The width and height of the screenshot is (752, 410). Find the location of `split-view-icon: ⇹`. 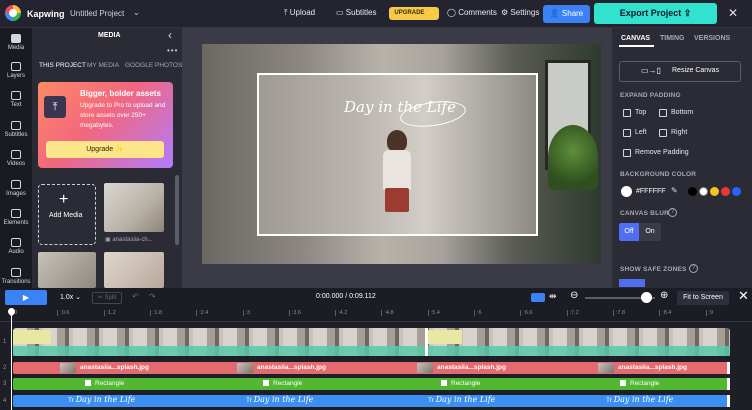

split-view-icon: ⇹ is located at coordinates (553, 296).